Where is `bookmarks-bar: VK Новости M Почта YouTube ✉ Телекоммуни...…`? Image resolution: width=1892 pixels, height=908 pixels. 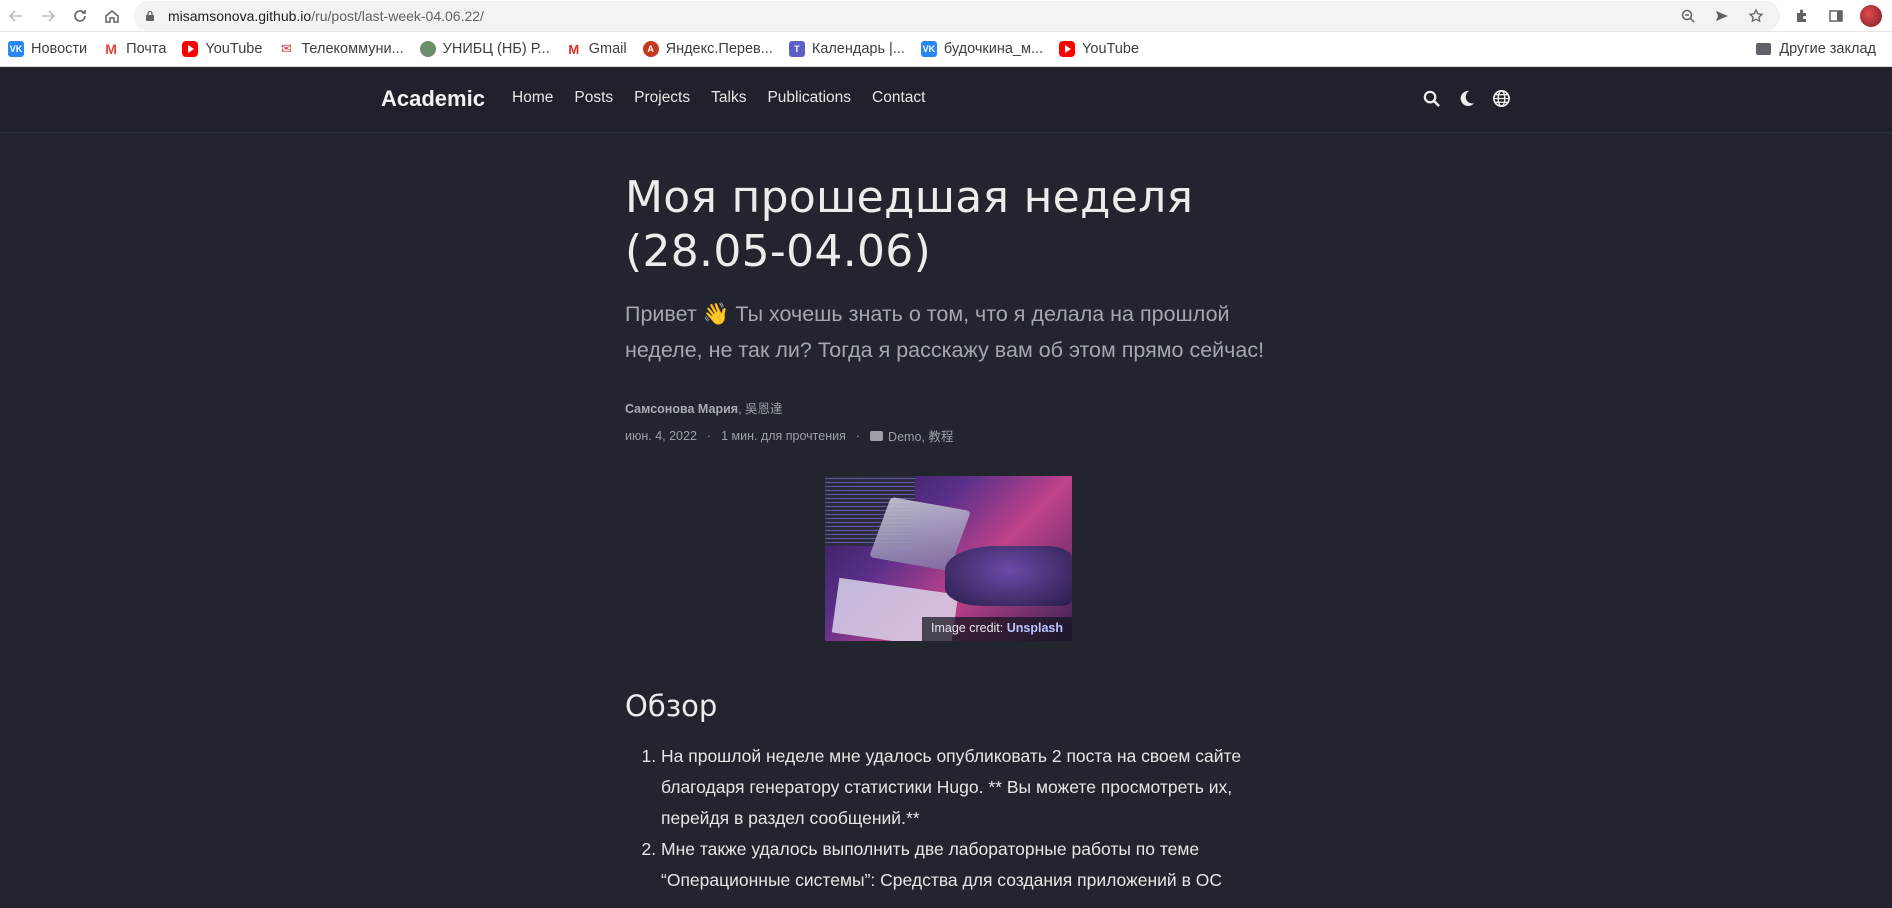 bookmarks-bar: VK Новости M Почта YouTube ✉ Телекоммуни...… is located at coordinates (946, 49).